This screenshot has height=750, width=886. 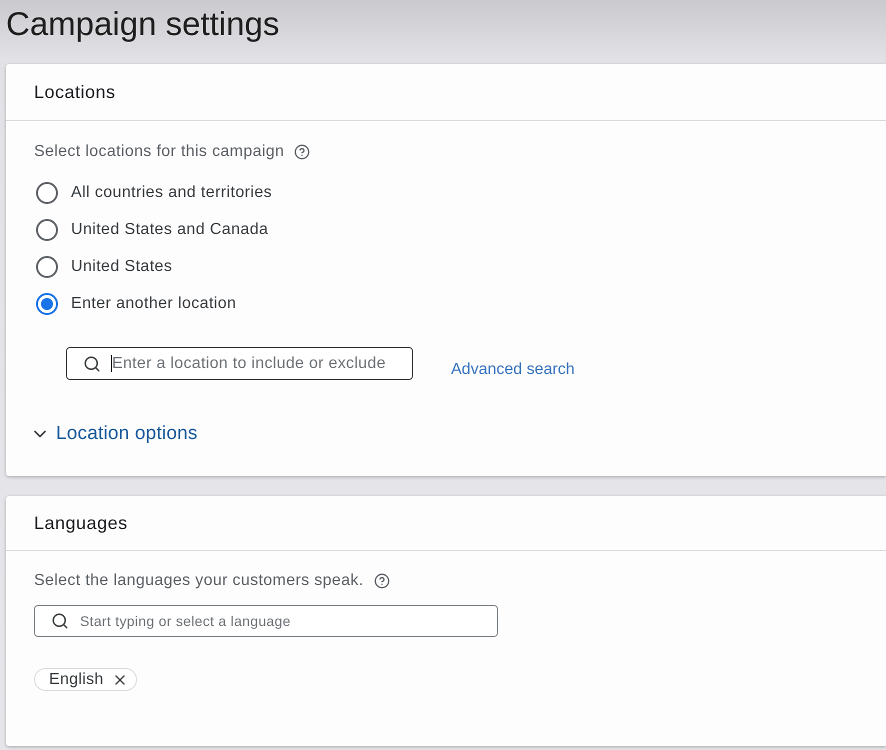 What do you see at coordinates (143, 24) in the screenshot?
I see `page-title: Campaign settings` at bounding box center [143, 24].